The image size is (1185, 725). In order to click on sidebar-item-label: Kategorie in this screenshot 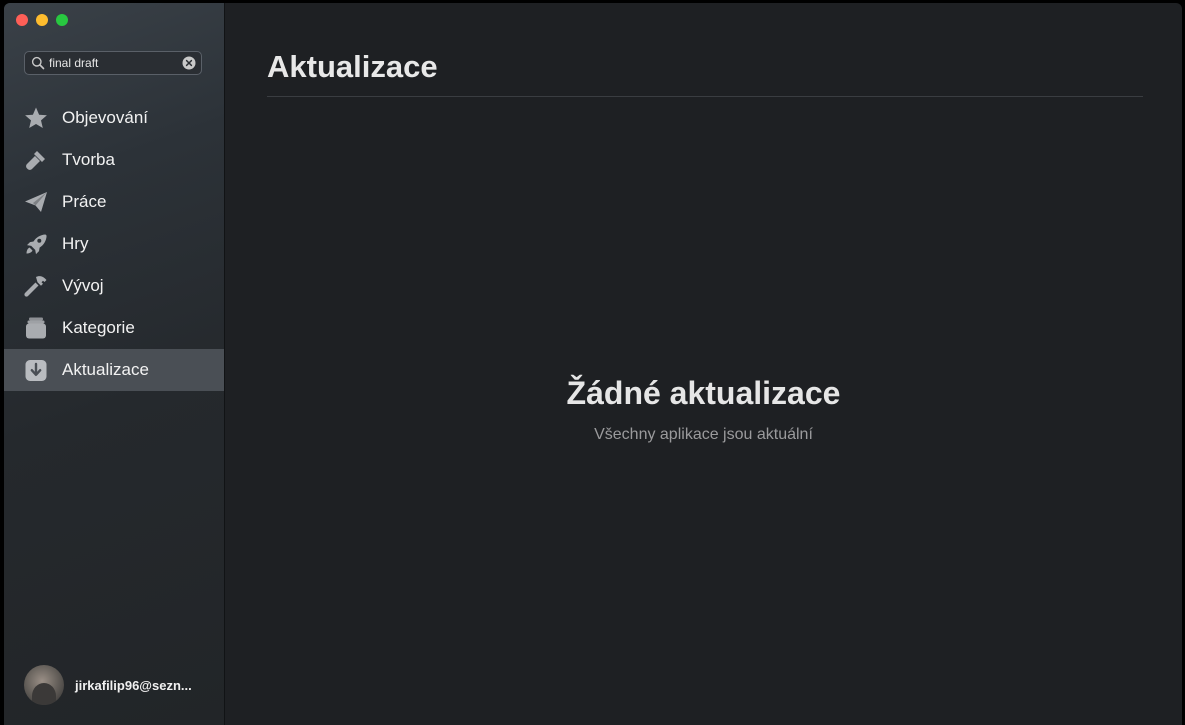, I will do `click(98, 327)`.